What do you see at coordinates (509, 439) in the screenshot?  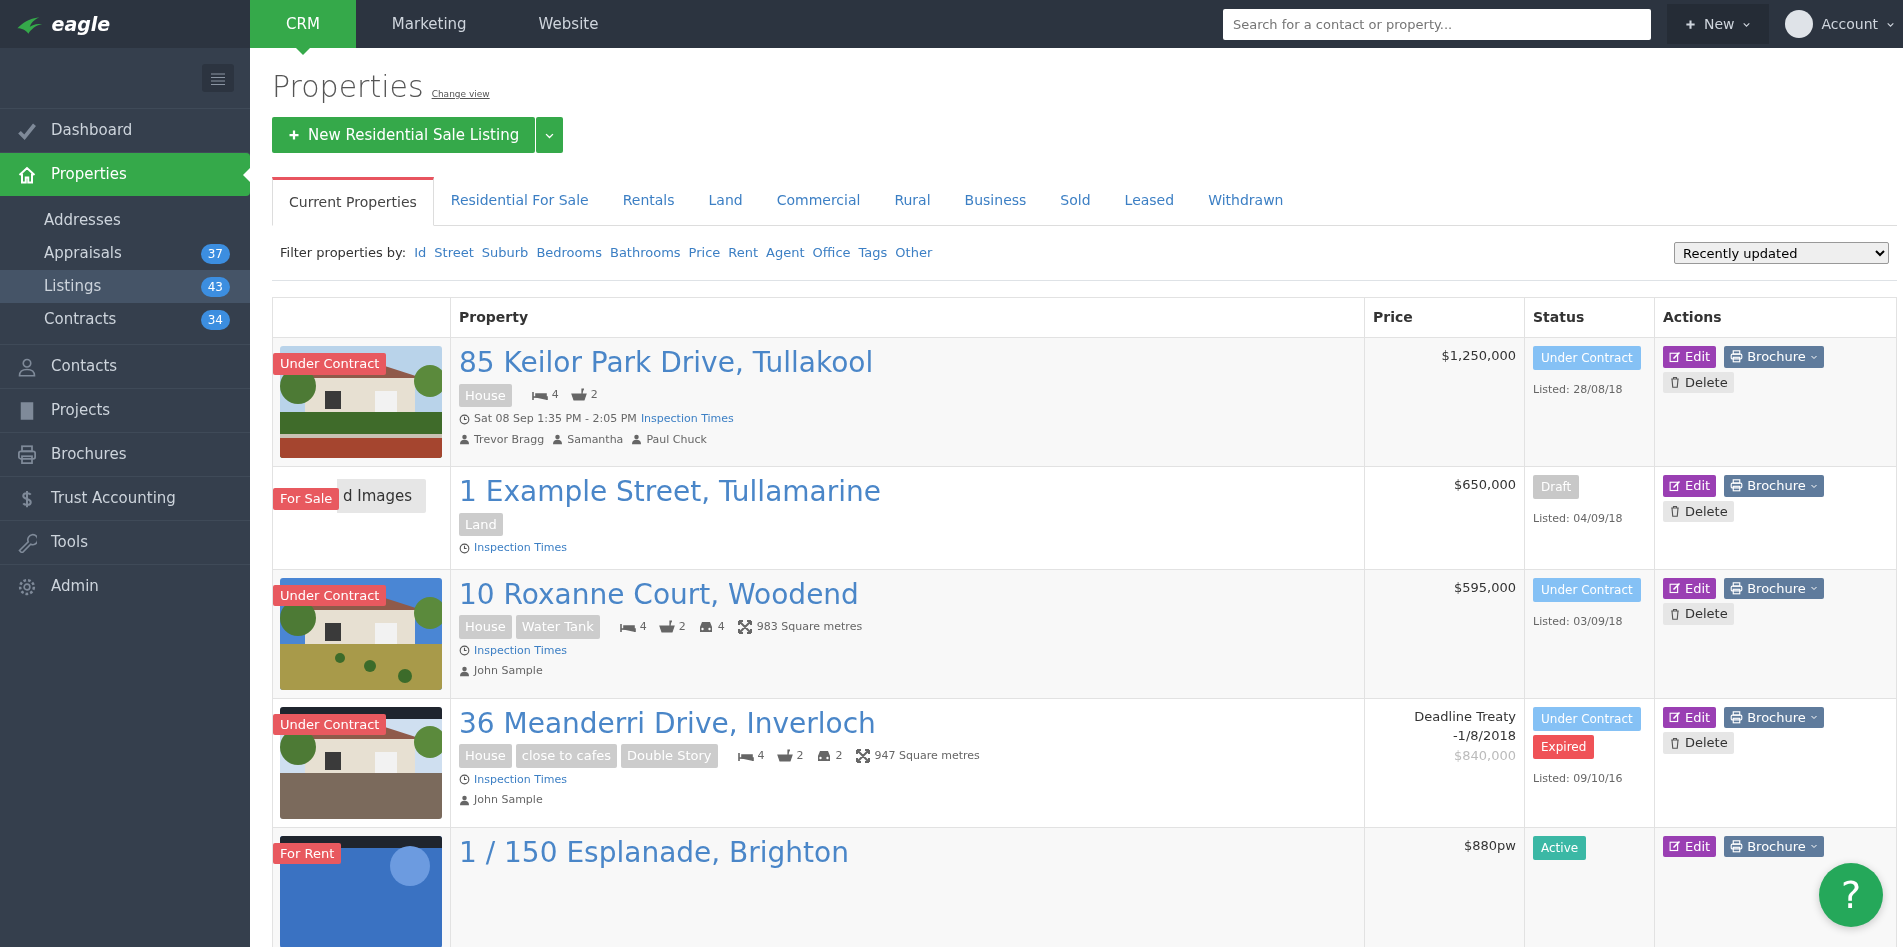 I see `agent-name: Trevor Bragg` at bounding box center [509, 439].